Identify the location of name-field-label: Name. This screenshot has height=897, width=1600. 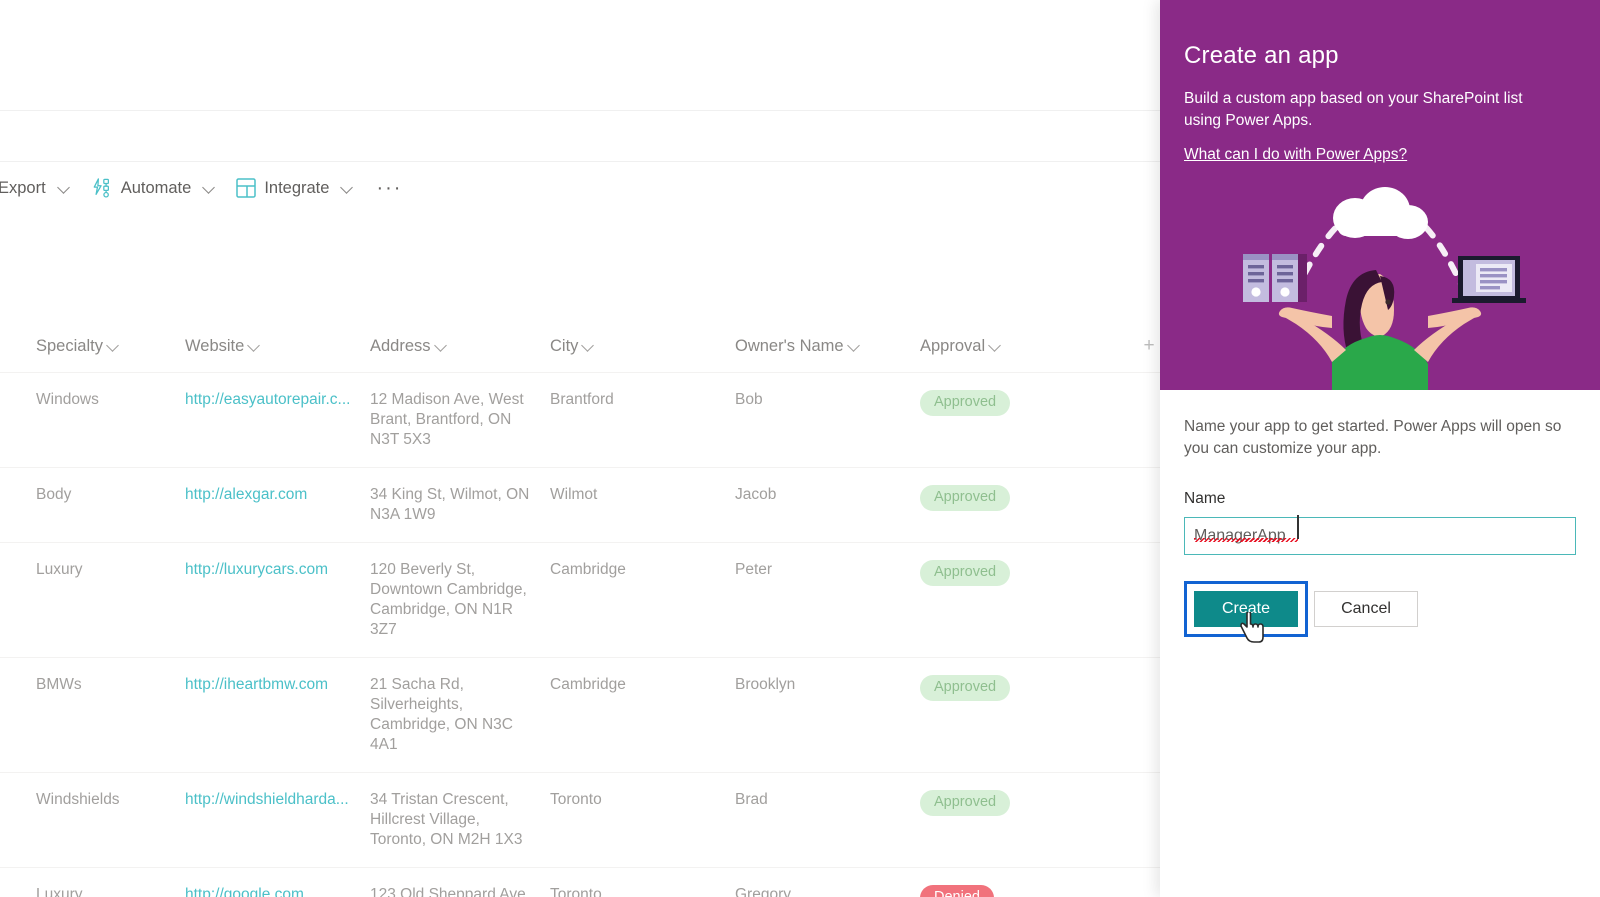
(1205, 498).